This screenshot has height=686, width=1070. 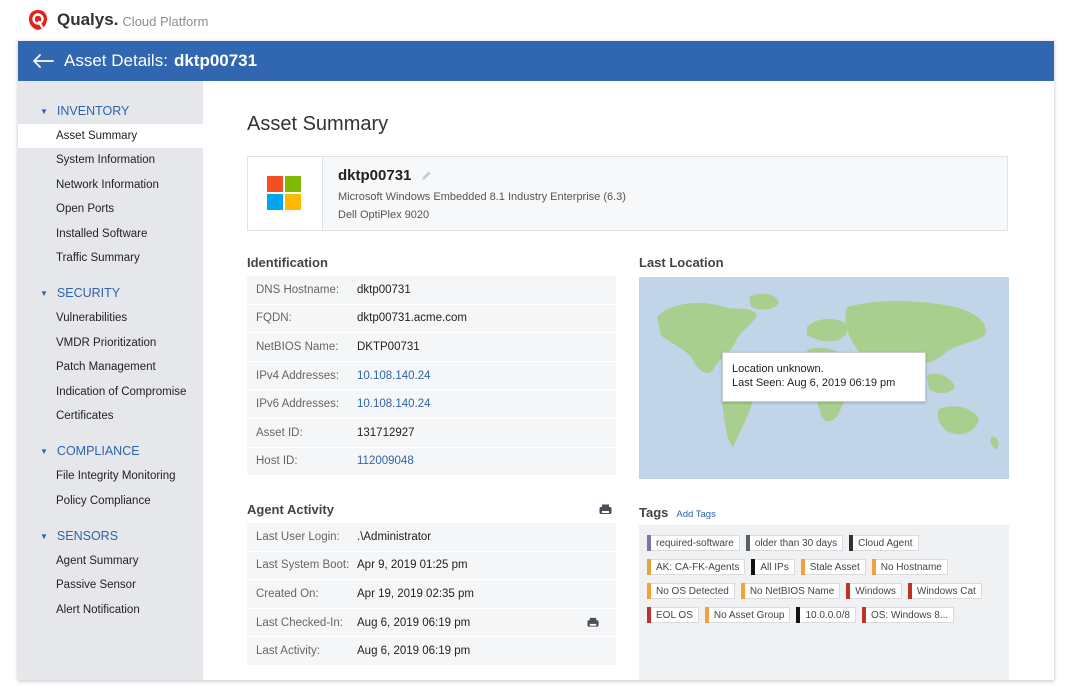 What do you see at coordinates (110, 451) in the screenshot?
I see `sidebar-section-compliance: ▼ COMPLIANCE` at bounding box center [110, 451].